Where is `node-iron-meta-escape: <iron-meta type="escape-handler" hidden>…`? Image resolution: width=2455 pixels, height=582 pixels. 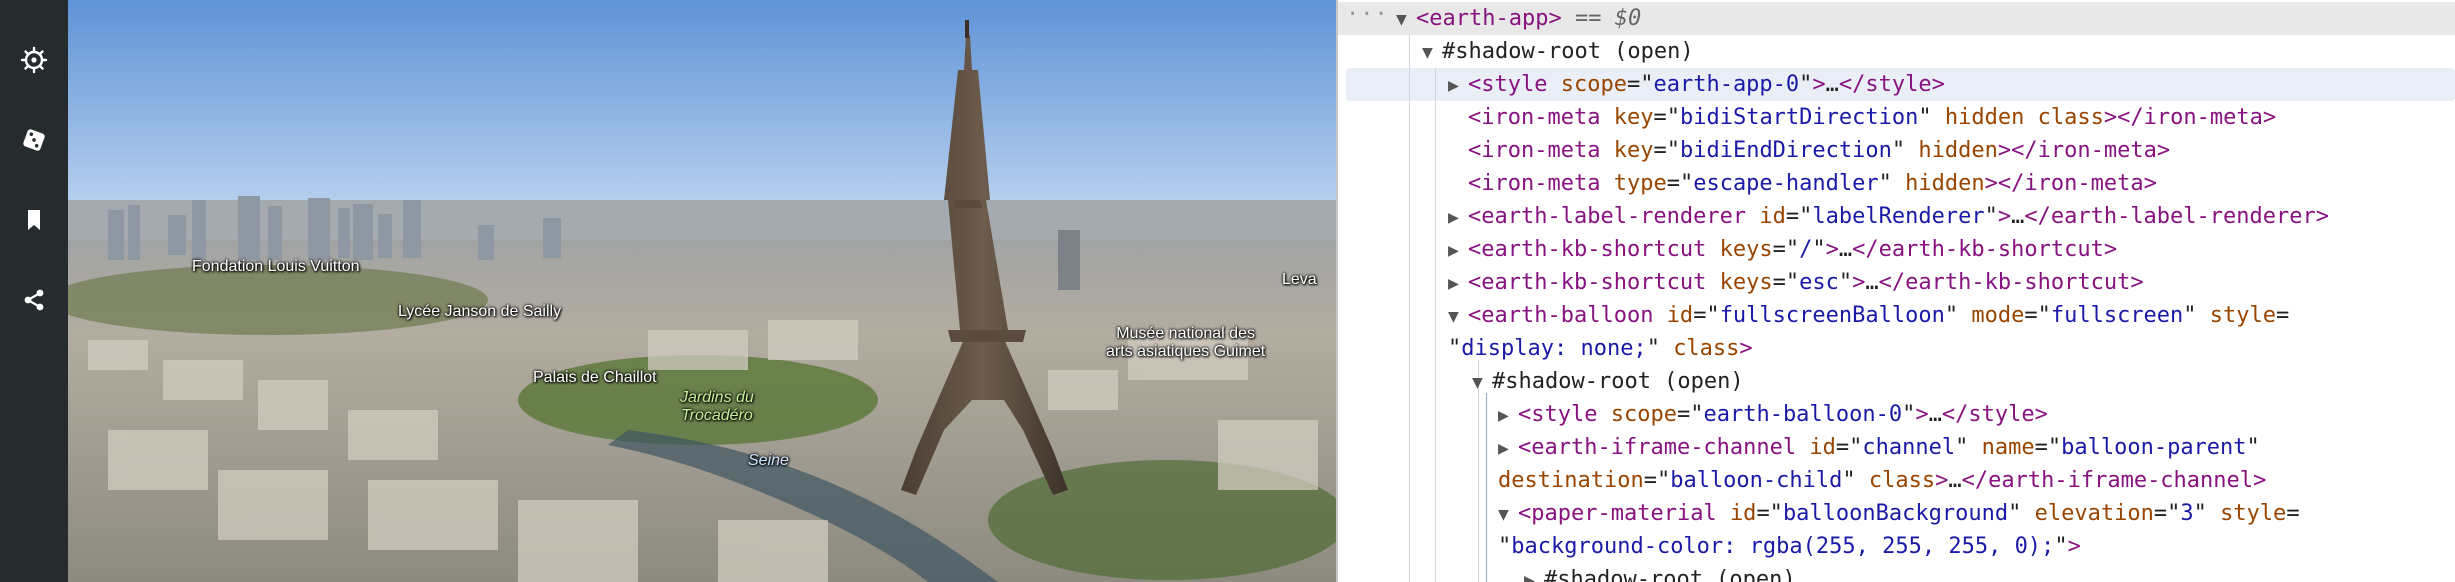
node-iron-meta-escape: <iron-meta type="escape-handler" hidden>… is located at coordinates (1812, 183).